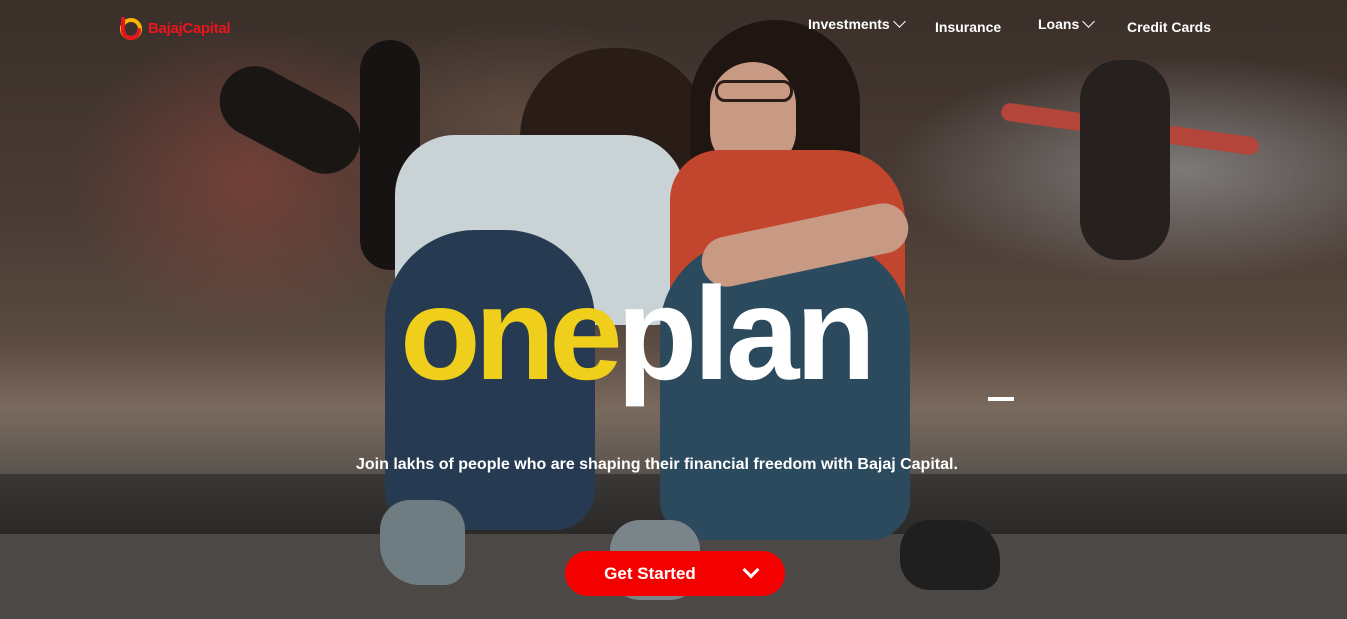 This screenshot has width=1347, height=619. Describe the element at coordinates (1001, 399) in the screenshot. I see `typing-cursor` at that location.